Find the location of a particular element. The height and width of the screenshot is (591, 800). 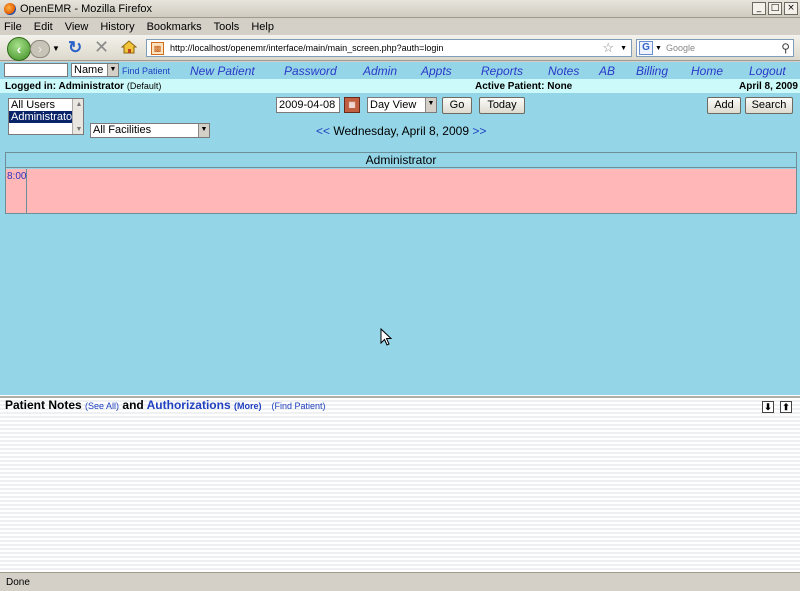

next-day-link: >> is located at coordinates (479, 131).